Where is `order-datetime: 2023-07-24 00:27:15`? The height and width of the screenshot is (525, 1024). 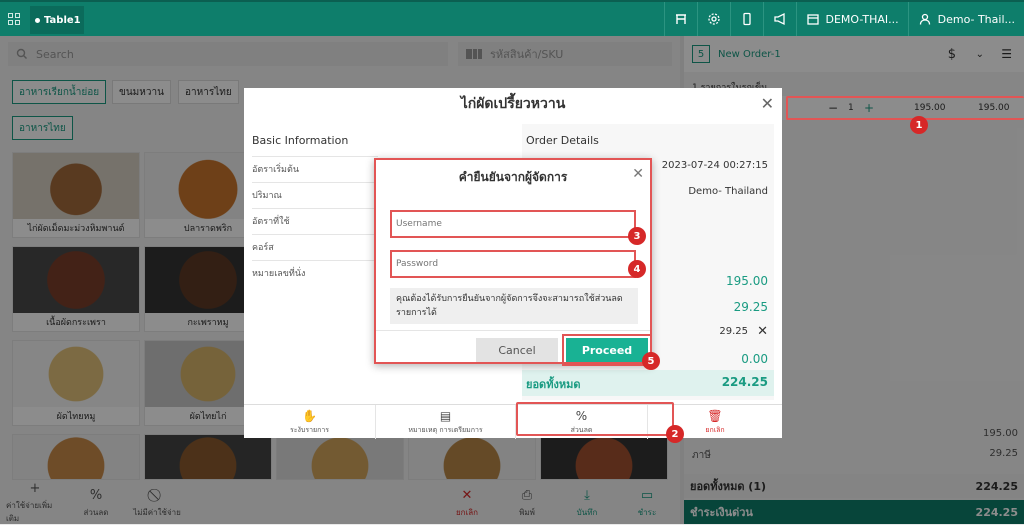
order-datetime: 2023-07-24 00:27:15 is located at coordinates (714, 165).